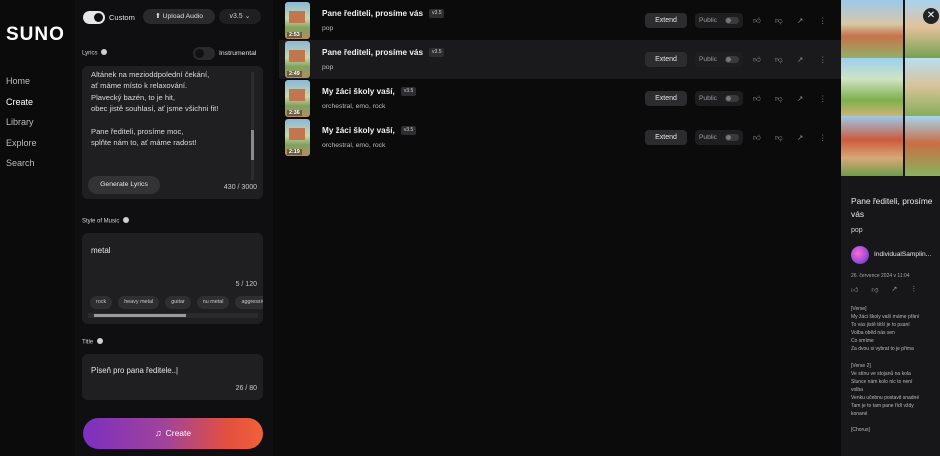 The height and width of the screenshot is (456, 940). I want to click on instrumental-toggle, so click(204, 53).